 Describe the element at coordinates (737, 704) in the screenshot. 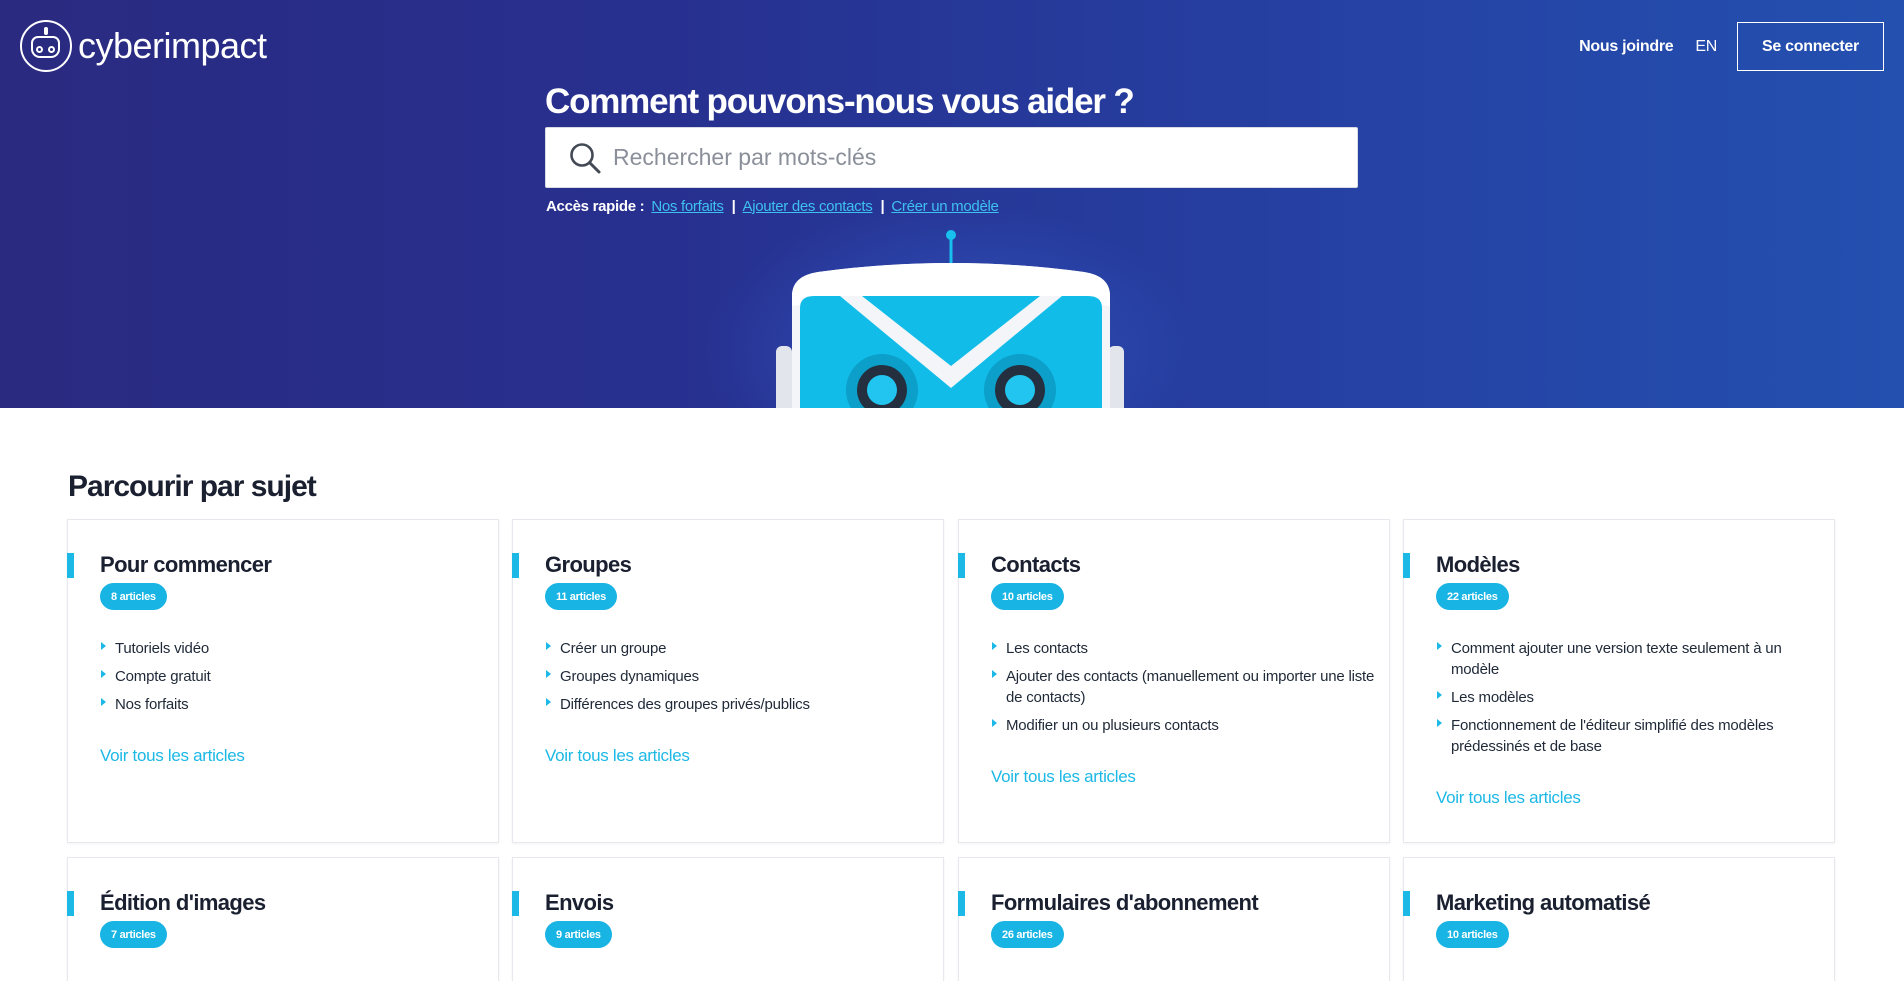

I see `article-link: Différences des groupes privés/publics` at that location.